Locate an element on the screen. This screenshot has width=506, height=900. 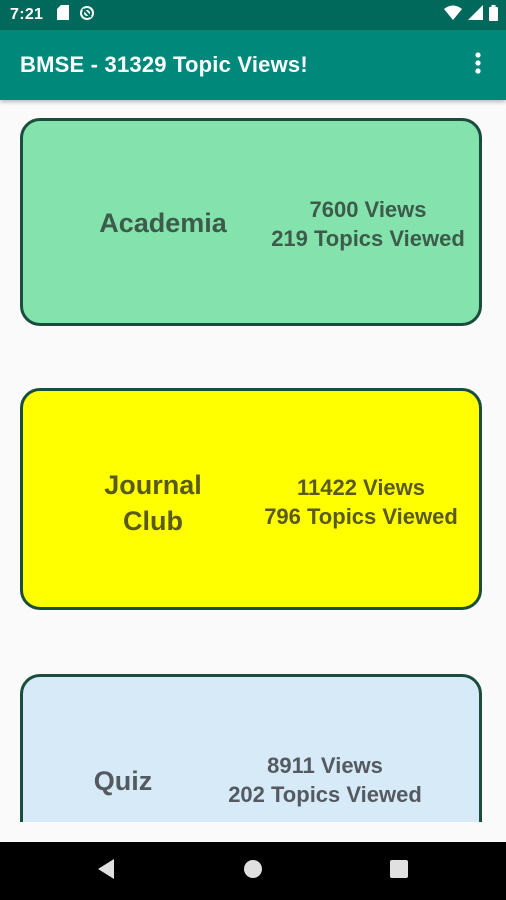
card-stats: 11422 Views 796 Topics Viewed is located at coordinates (361, 502).